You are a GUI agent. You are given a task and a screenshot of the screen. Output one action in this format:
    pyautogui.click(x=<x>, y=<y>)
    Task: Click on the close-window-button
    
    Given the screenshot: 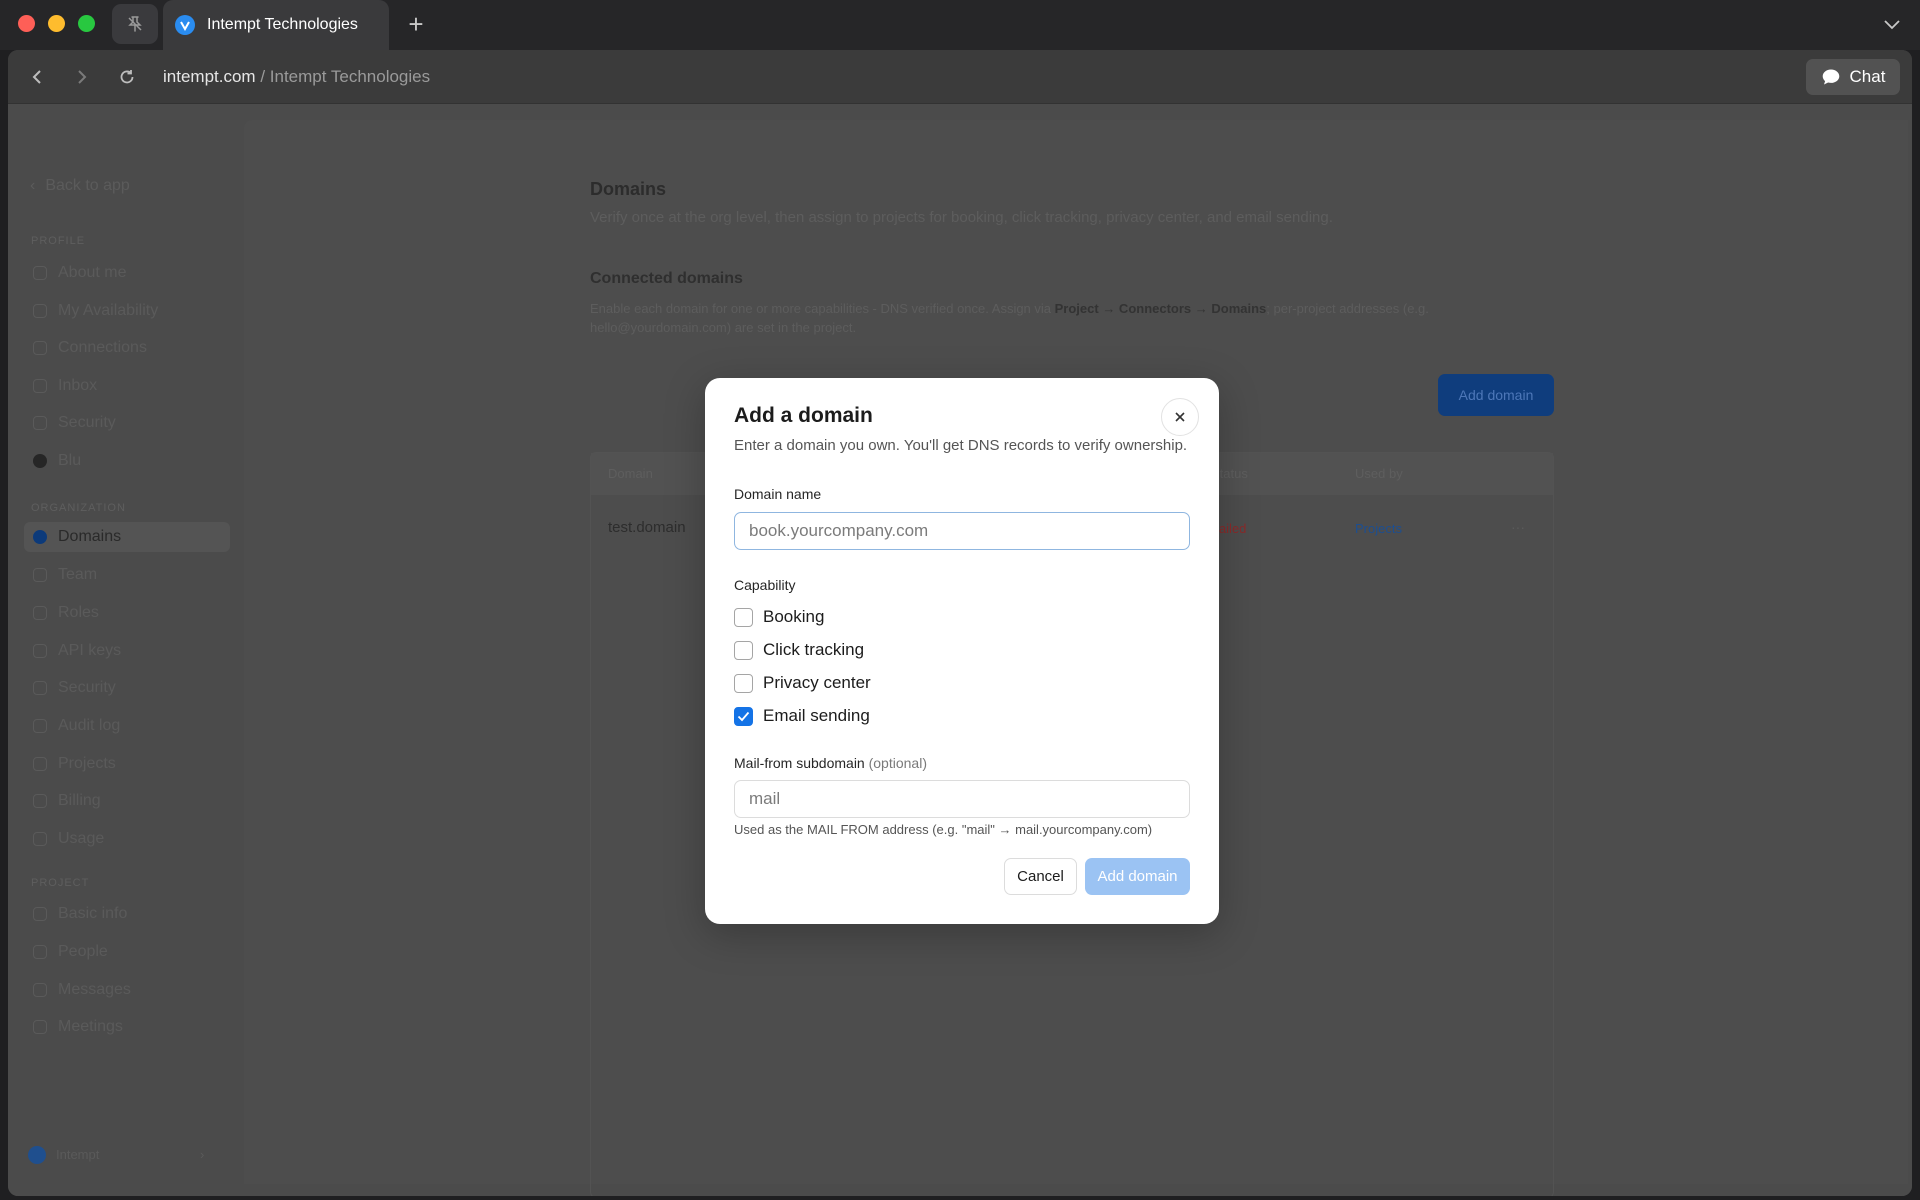 What is the action you would take?
    pyautogui.click(x=26, y=23)
    